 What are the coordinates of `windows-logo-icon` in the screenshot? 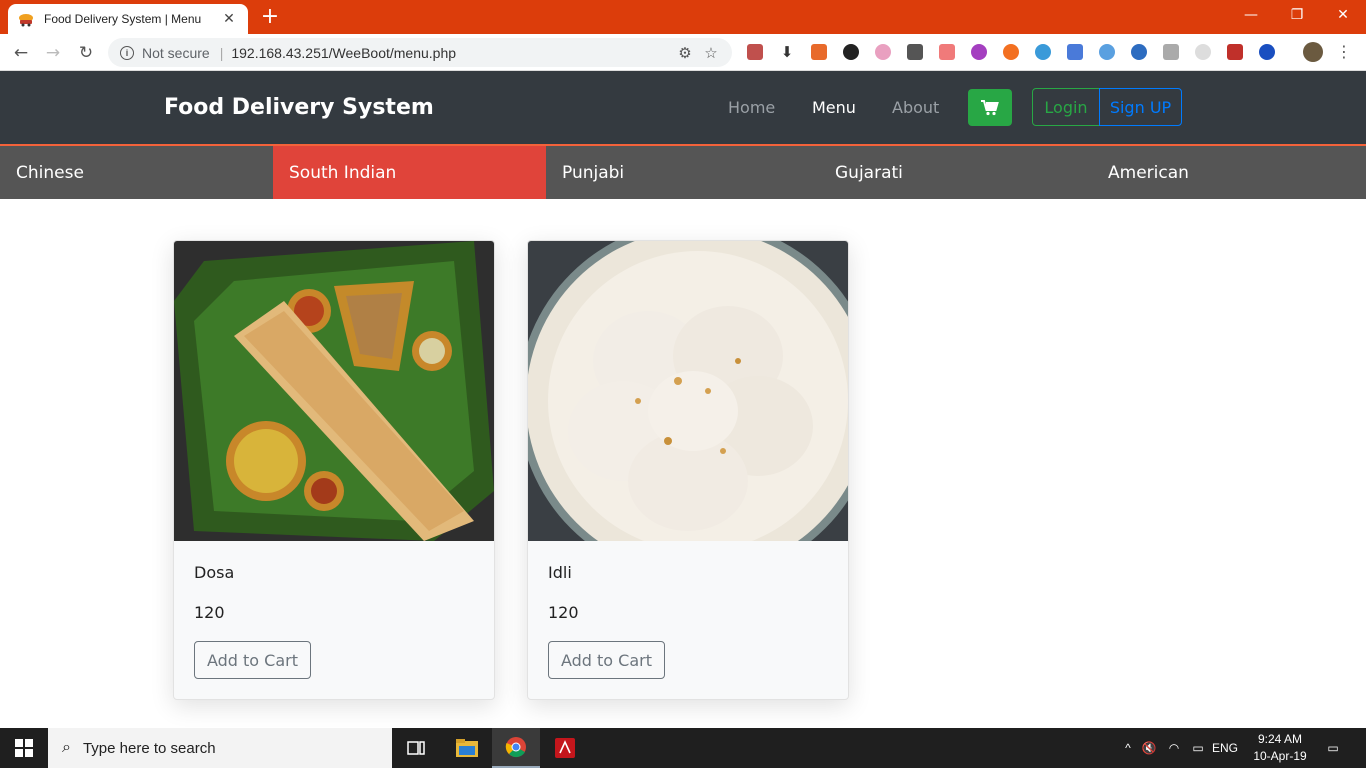 It's located at (24, 748).